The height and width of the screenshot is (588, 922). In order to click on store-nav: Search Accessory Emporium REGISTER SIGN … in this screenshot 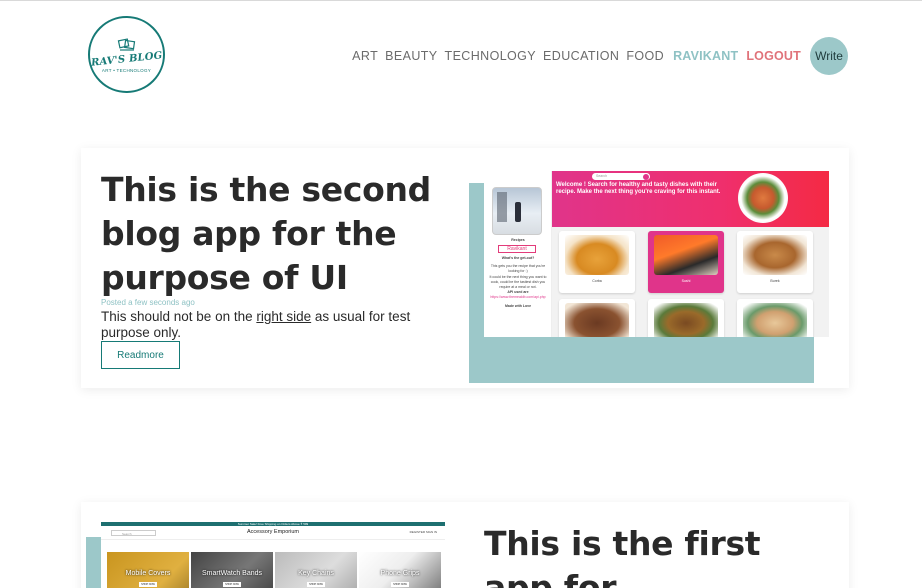, I will do `click(273, 533)`.